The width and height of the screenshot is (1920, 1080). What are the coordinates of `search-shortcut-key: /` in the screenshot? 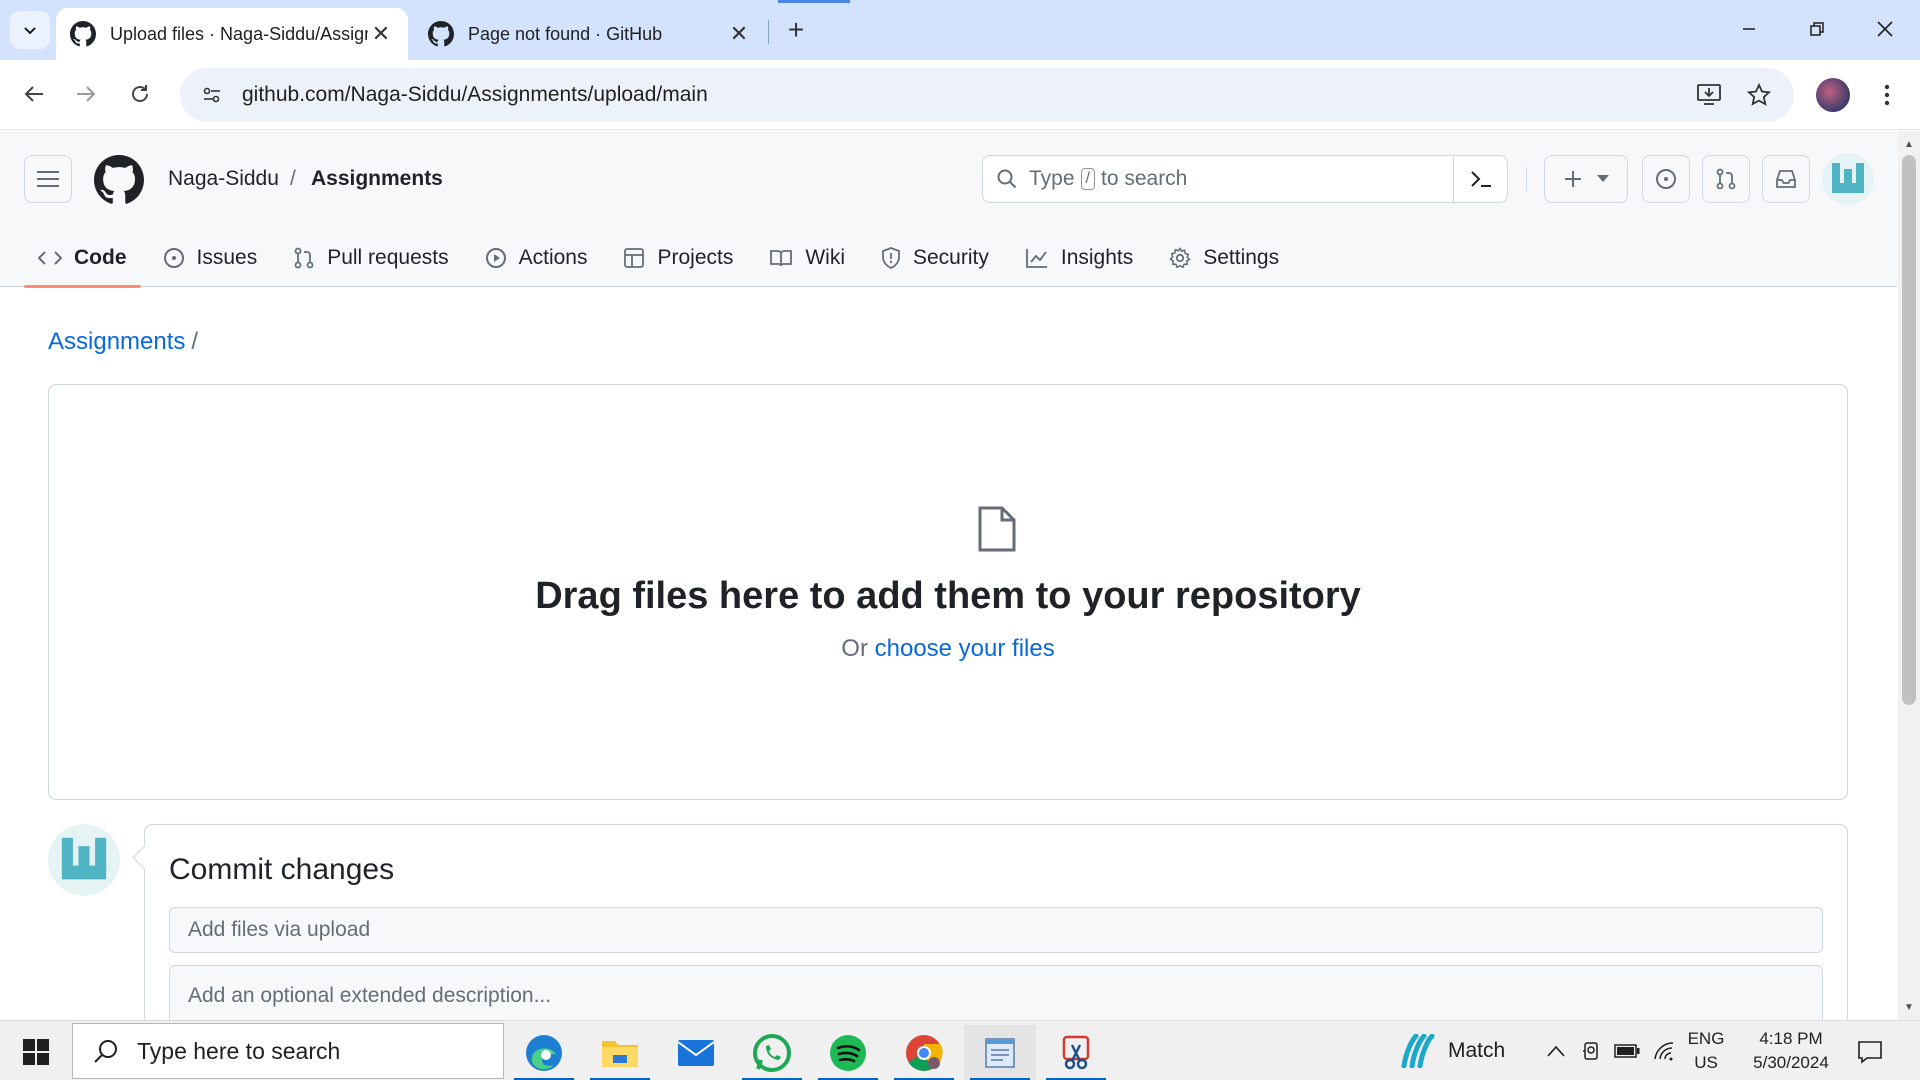 It's located at (1087, 179).